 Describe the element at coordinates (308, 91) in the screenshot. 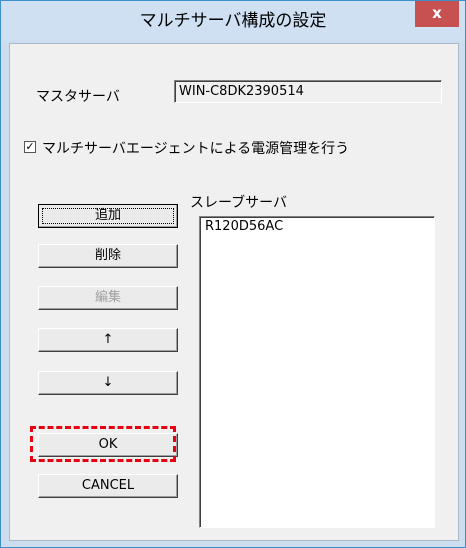

I see `master-server-field: WIN-C8DK2390514` at that location.